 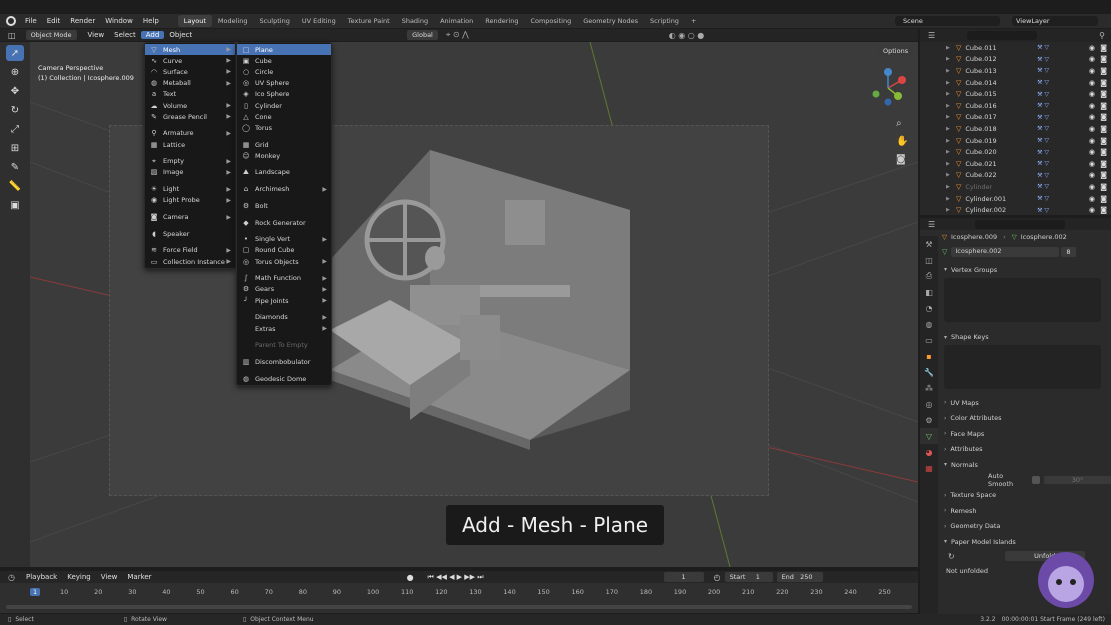 I want to click on scene-tab-icon: ◔, so click(x=929, y=308).